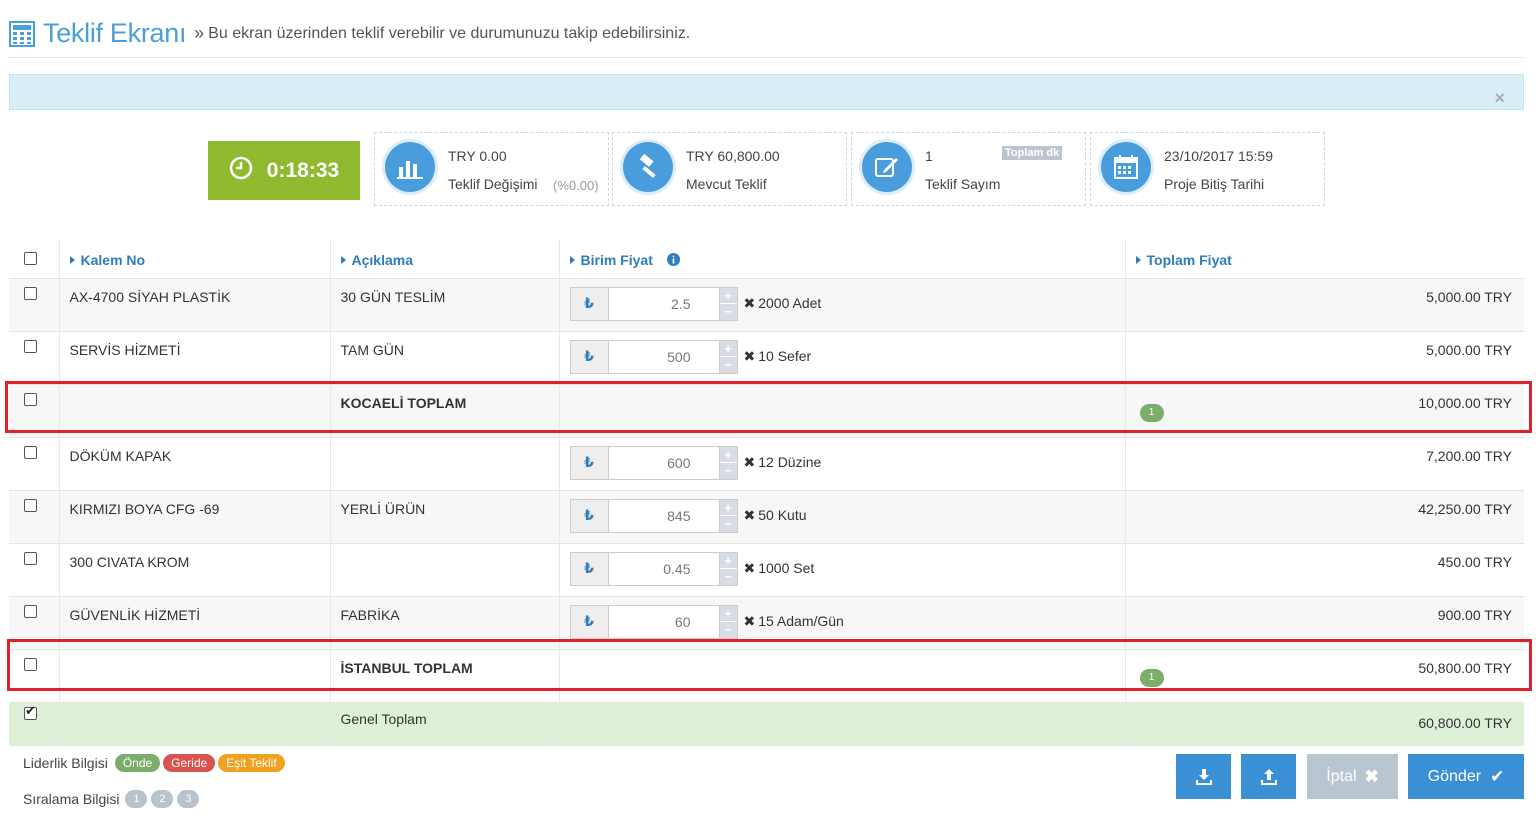 The image size is (1536, 822). Describe the element at coordinates (445, 463) in the screenshot. I see `item-desc` at that location.